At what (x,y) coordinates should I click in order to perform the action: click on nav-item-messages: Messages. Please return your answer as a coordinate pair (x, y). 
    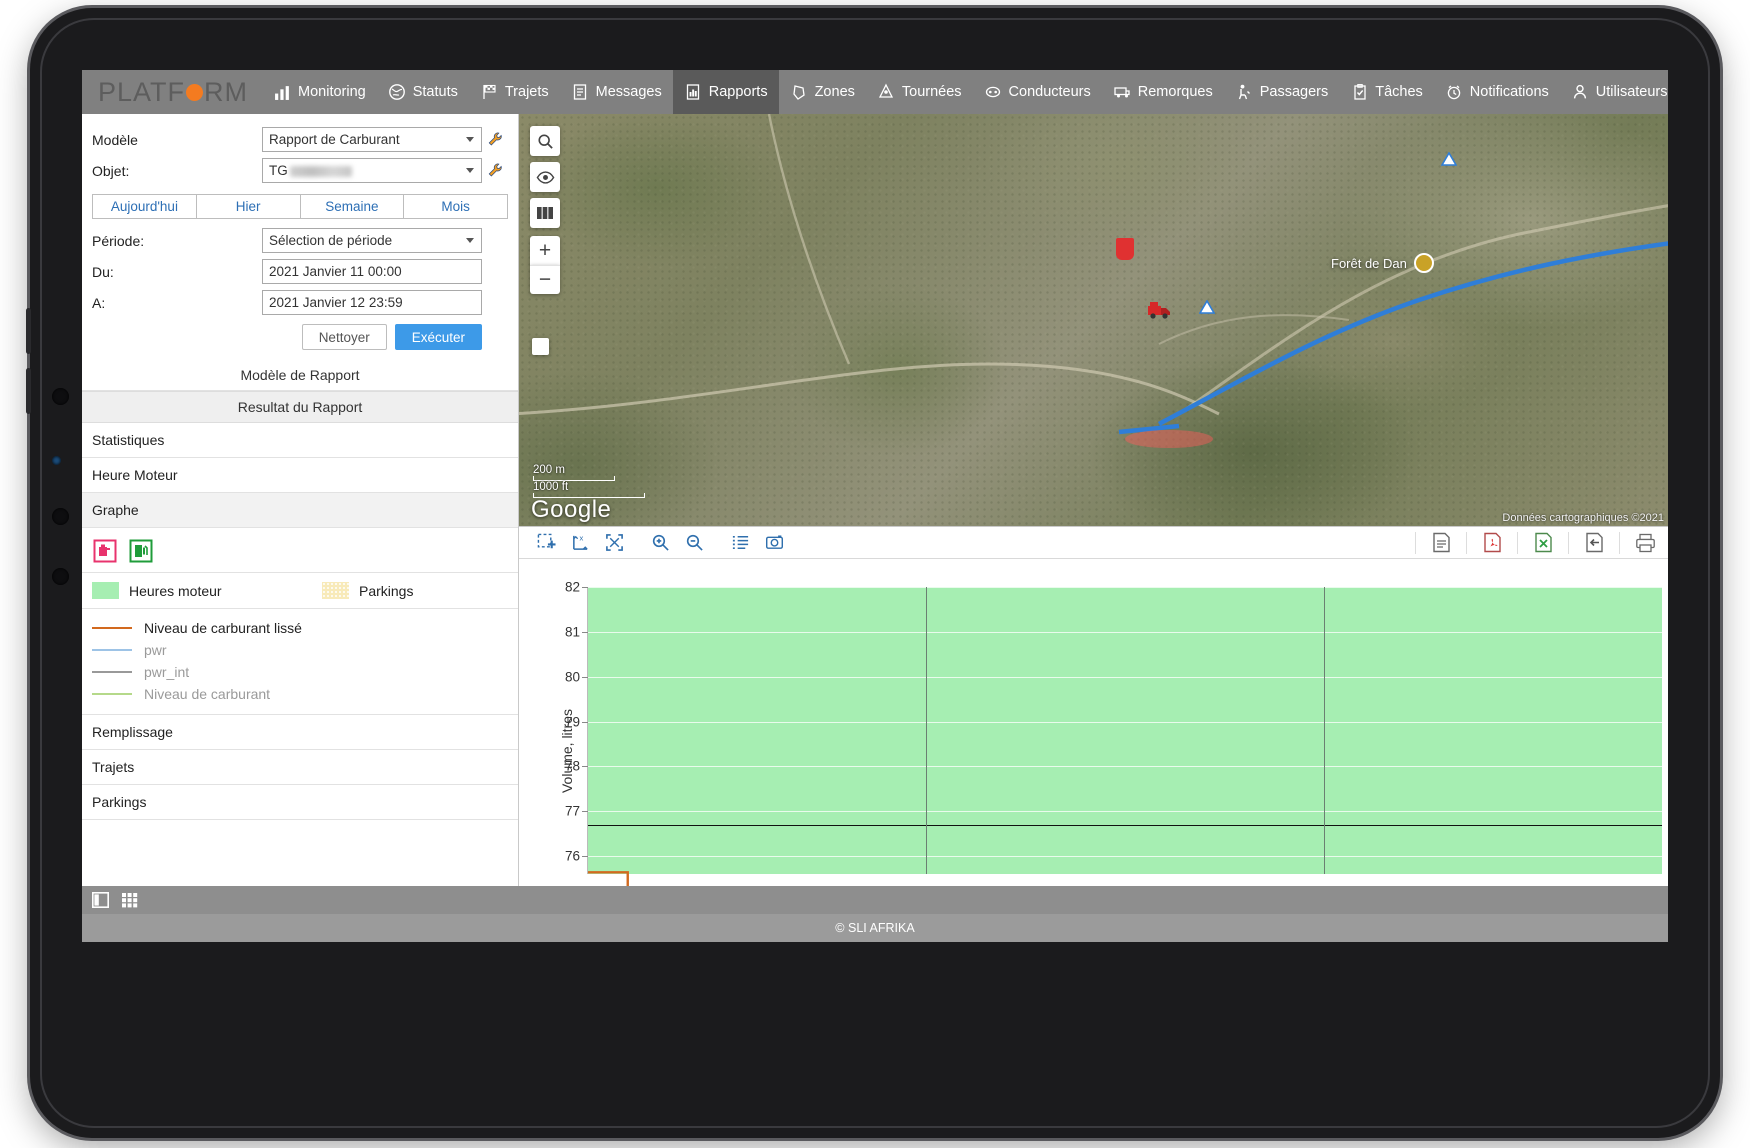
    Looking at the image, I should click on (616, 92).